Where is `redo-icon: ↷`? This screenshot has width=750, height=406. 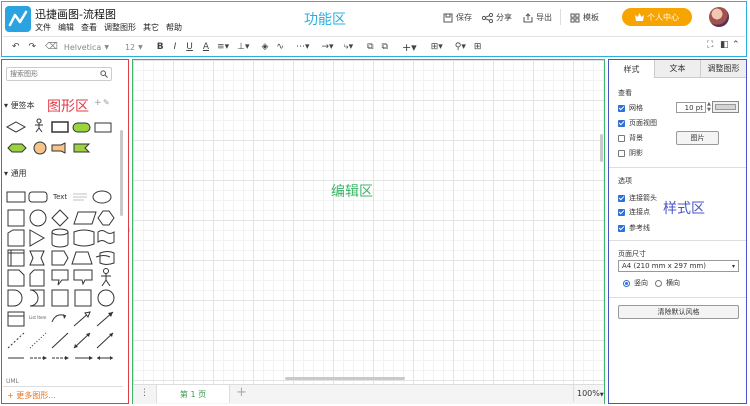
redo-icon: ↷ is located at coordinates (33, 47).